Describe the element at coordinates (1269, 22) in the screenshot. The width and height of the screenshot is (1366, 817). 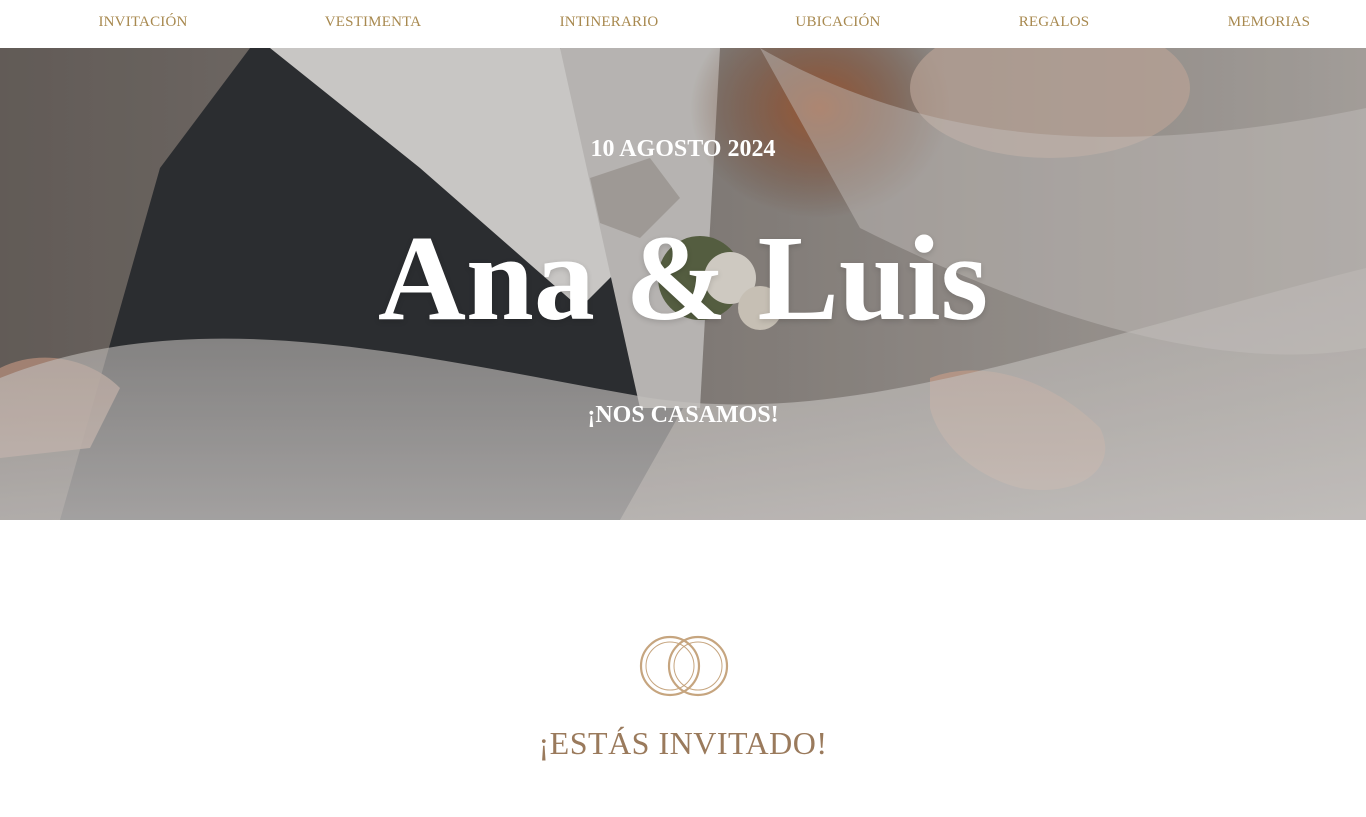
I see `nav-link-memorias: MEMORIAS` at that location.